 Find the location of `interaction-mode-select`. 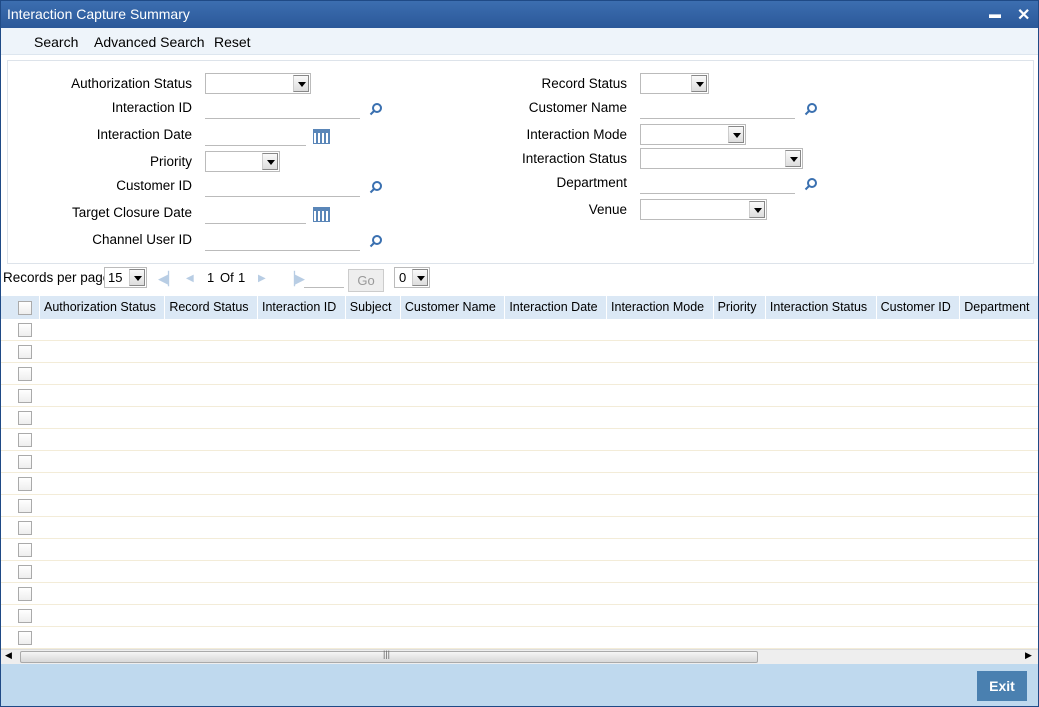

interaction-mode-select is located at coordinates (693, 134).